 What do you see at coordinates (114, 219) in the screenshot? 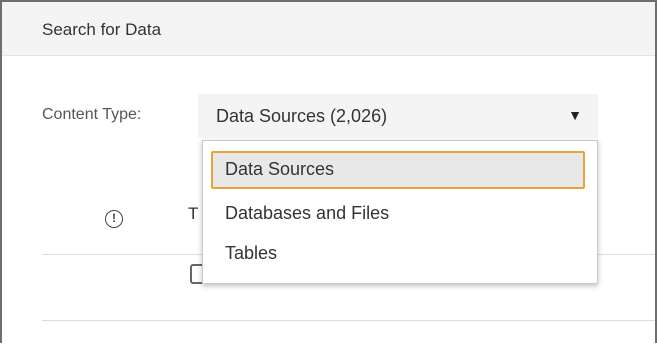
I see `warning-icon: !` at bounding box center [114, 219].